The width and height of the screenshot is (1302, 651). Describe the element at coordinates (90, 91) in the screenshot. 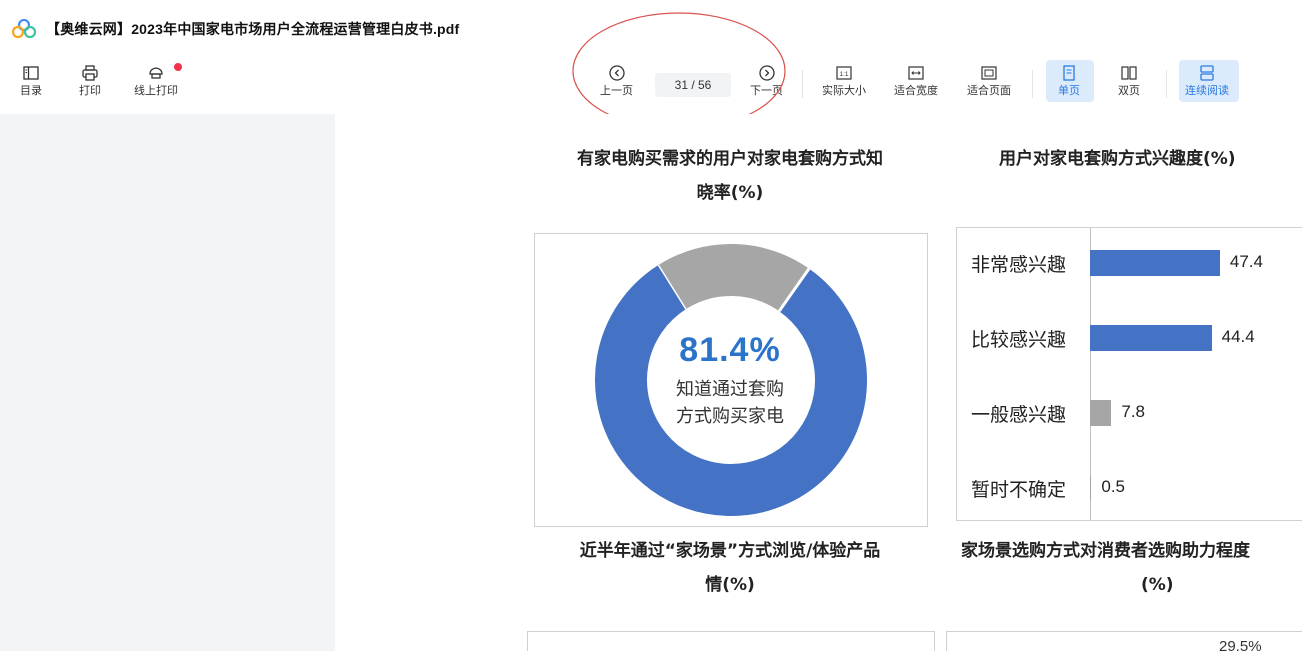

I see `print-label: 打印` at that location.